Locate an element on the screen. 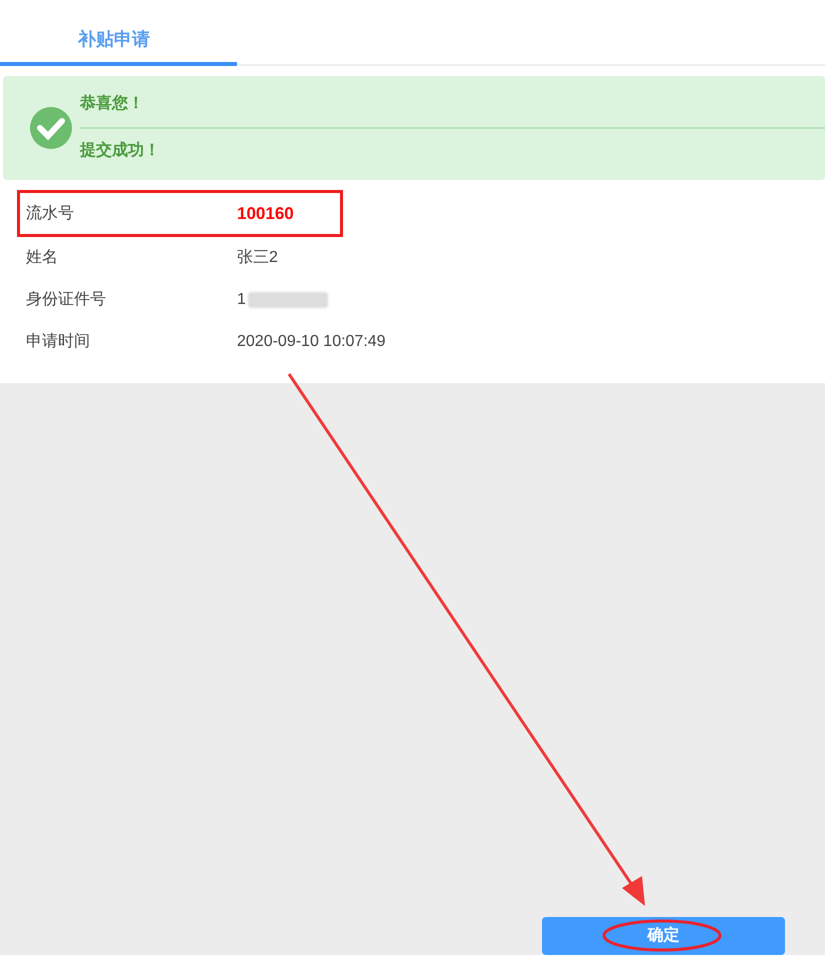  alert-message: 提交成功！ is located at coordinates (120, 150).